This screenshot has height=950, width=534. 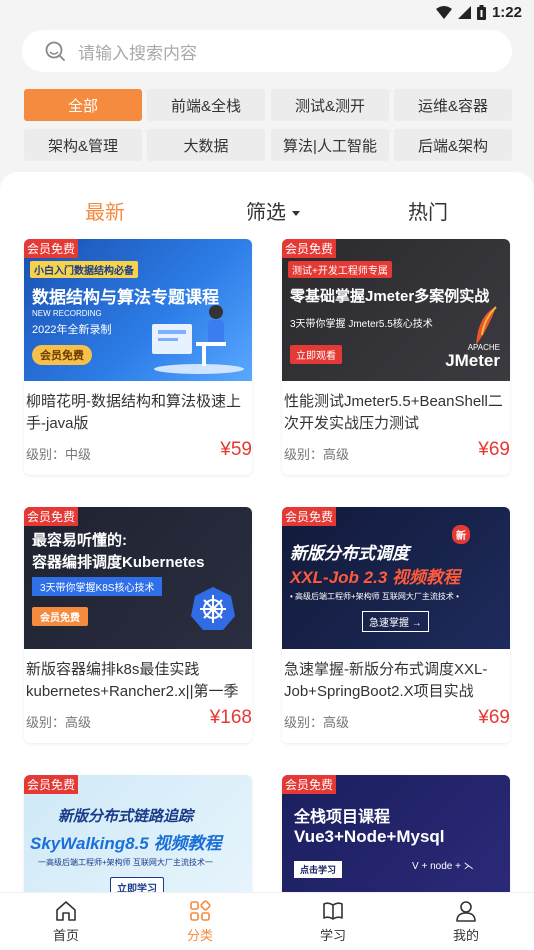 What do you see at coordinates (206, 145) in the screenshot?
I see `category-bigdata: 大数据` at bounding box center [206, 145].